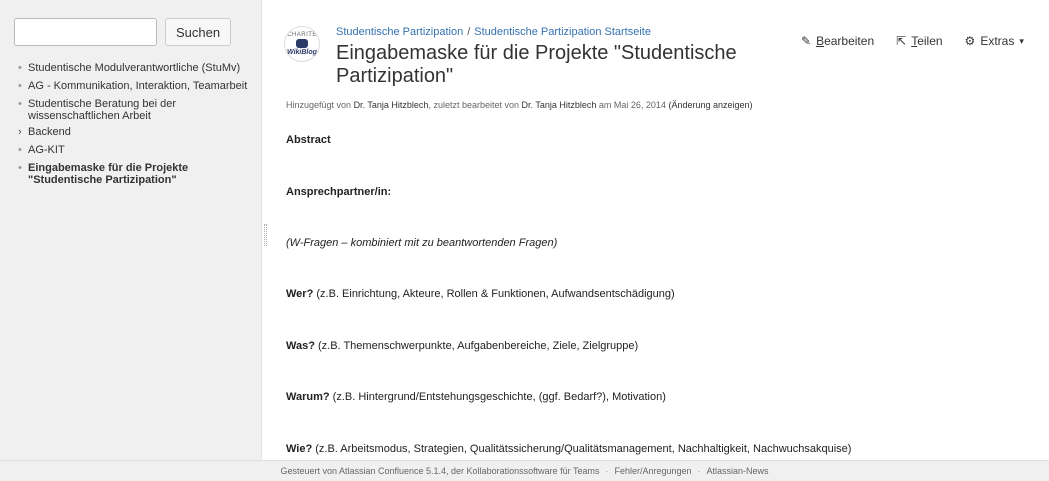 This screenshot has height=481, width=1049. I want to click on sidebar-search: Suchen, so click(123, 32).